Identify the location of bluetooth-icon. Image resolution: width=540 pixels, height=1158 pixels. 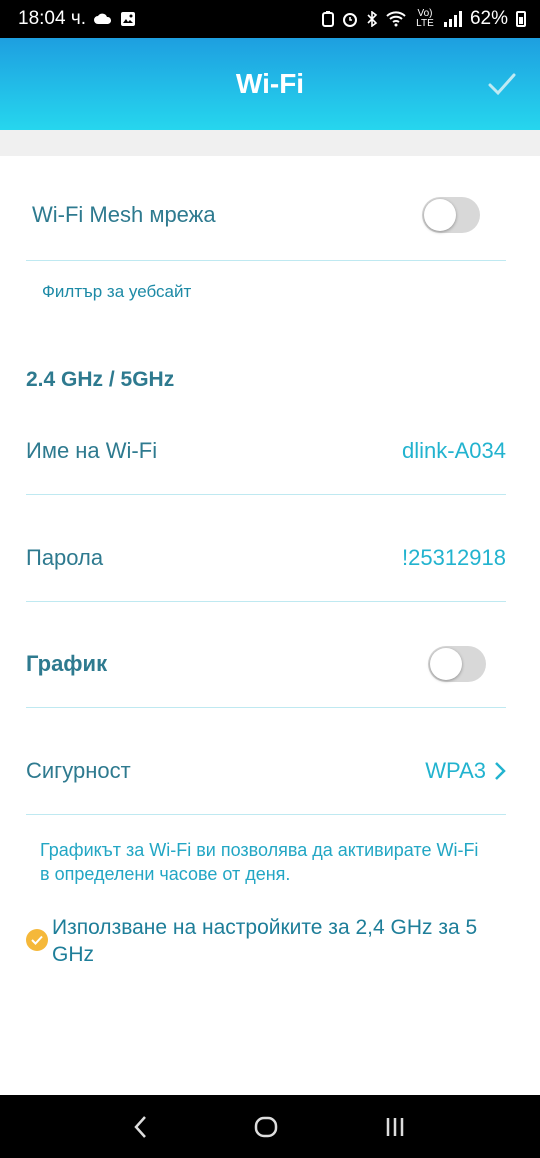
(372, 19).